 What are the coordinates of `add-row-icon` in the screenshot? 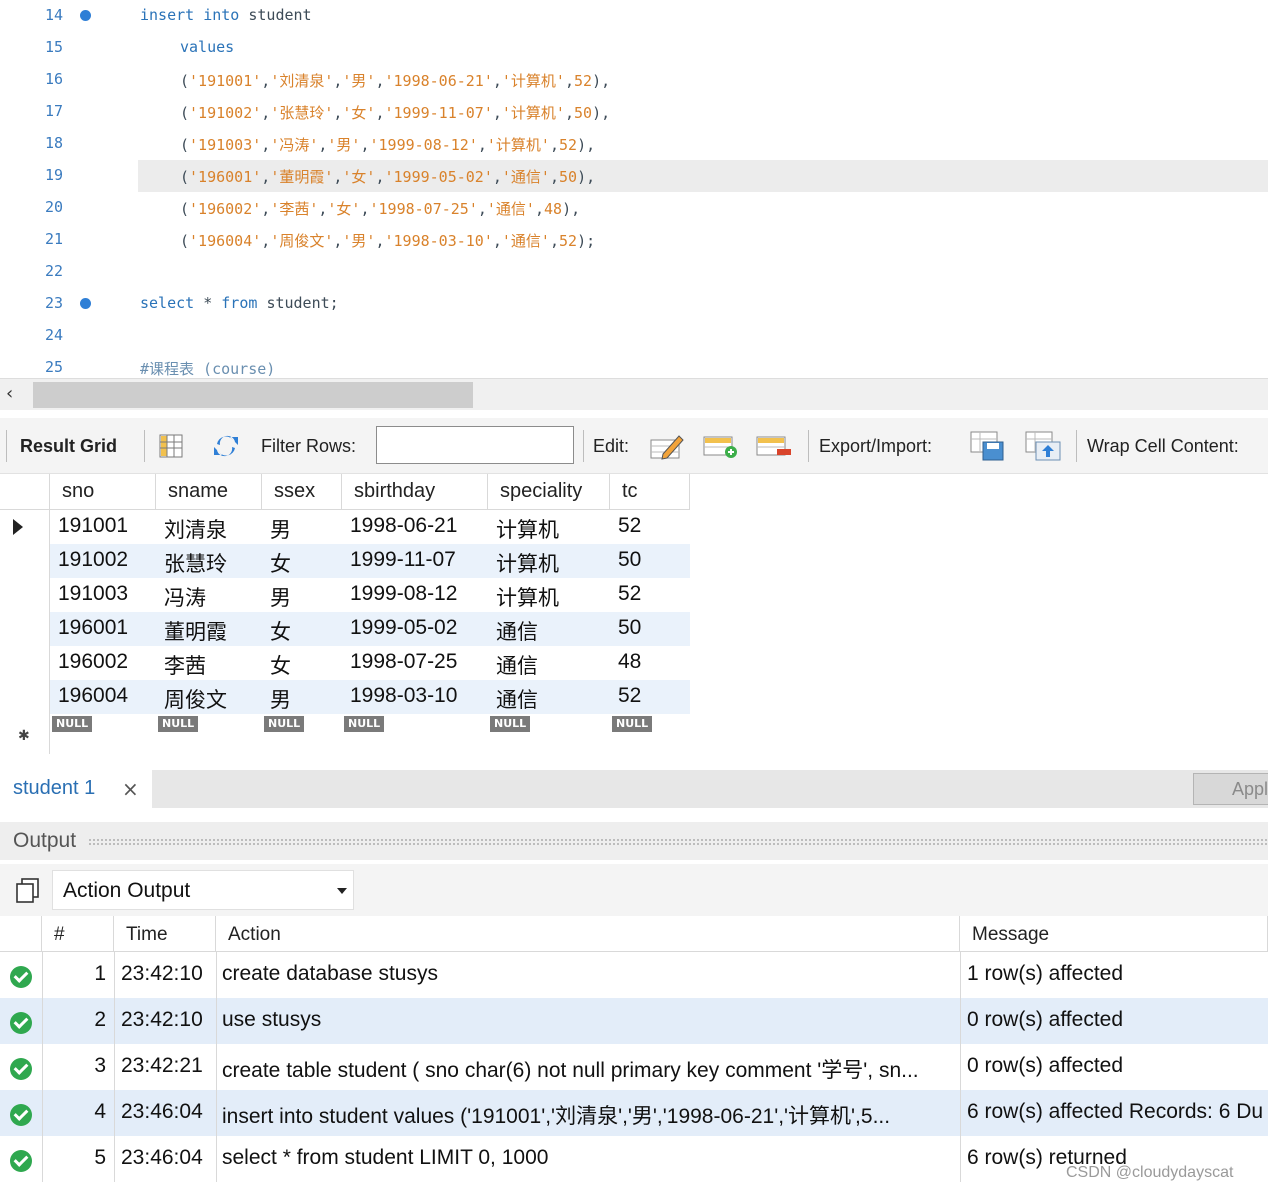 It's located at (720, 446).